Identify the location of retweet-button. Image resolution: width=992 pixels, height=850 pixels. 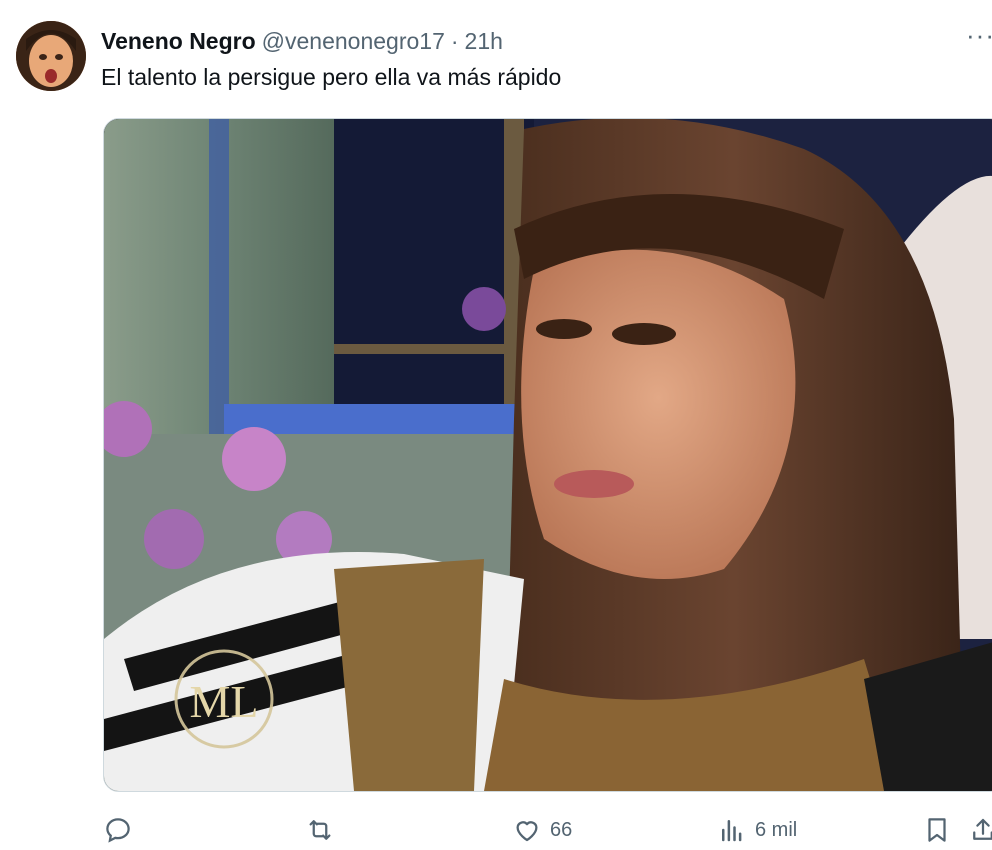
(324, 830).